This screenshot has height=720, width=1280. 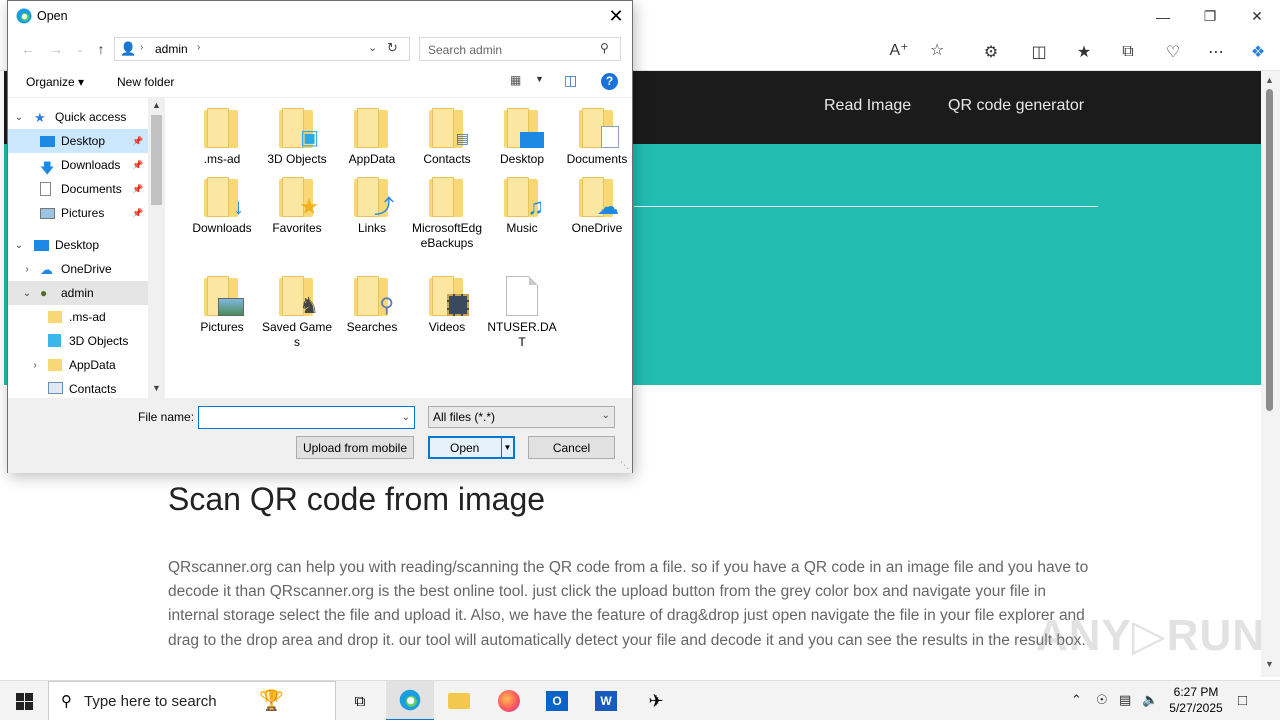 What do you see at coordinates (571, 447) in the screenshot?
I see `cancel-button: Cancel` at bounding box center [571, 447].